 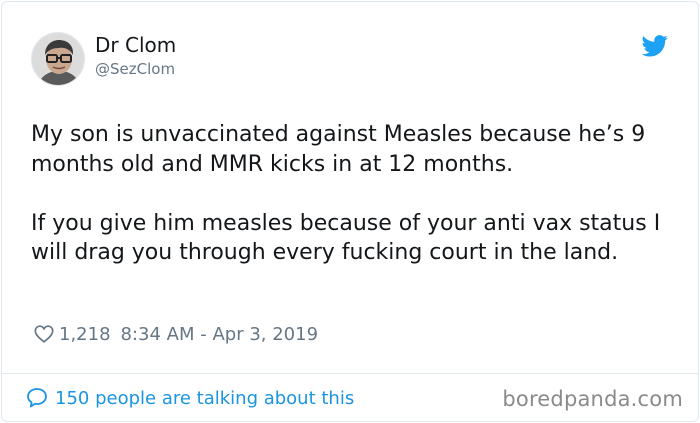 What do you see at coordinates (655, 46) in the screenshot?
I see `twitter-bird-icon` at bounding box center [655, 46].